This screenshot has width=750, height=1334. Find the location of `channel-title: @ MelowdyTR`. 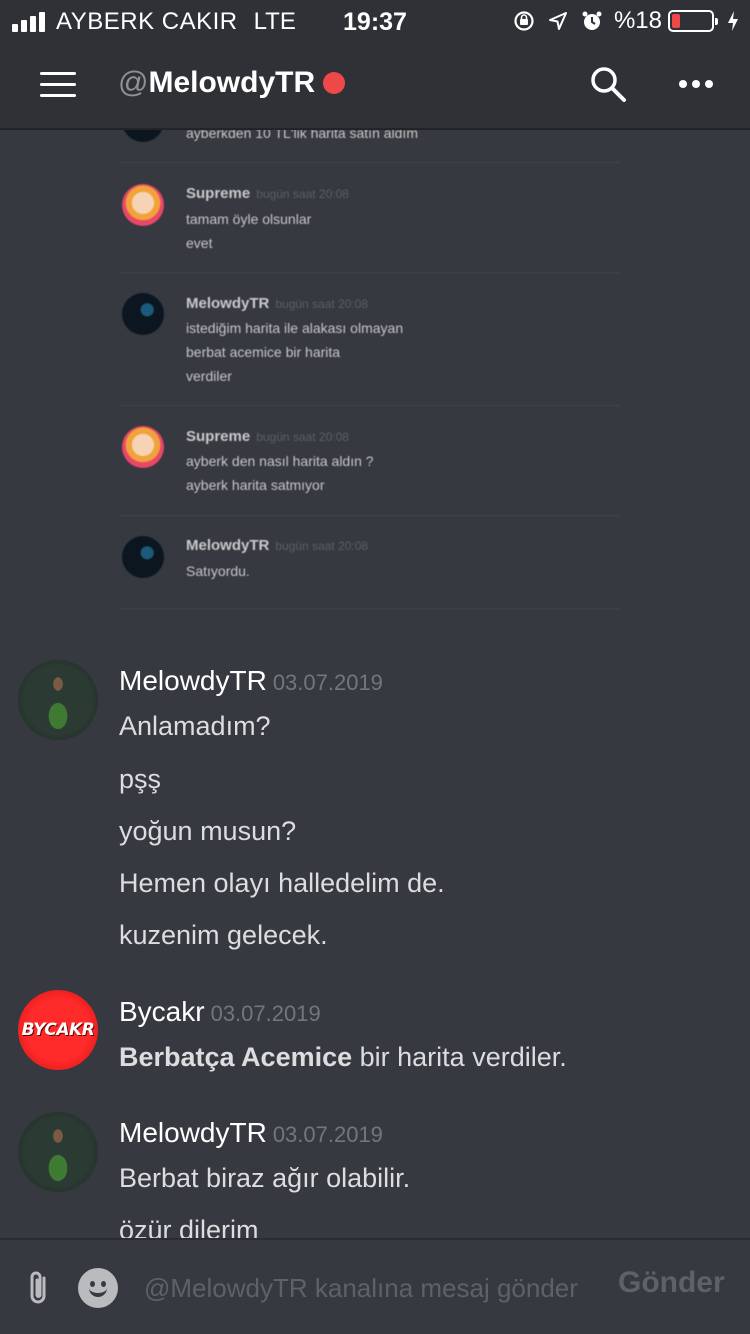

channel-title: @ MelowdyTR is located at coordinates (232, 83).